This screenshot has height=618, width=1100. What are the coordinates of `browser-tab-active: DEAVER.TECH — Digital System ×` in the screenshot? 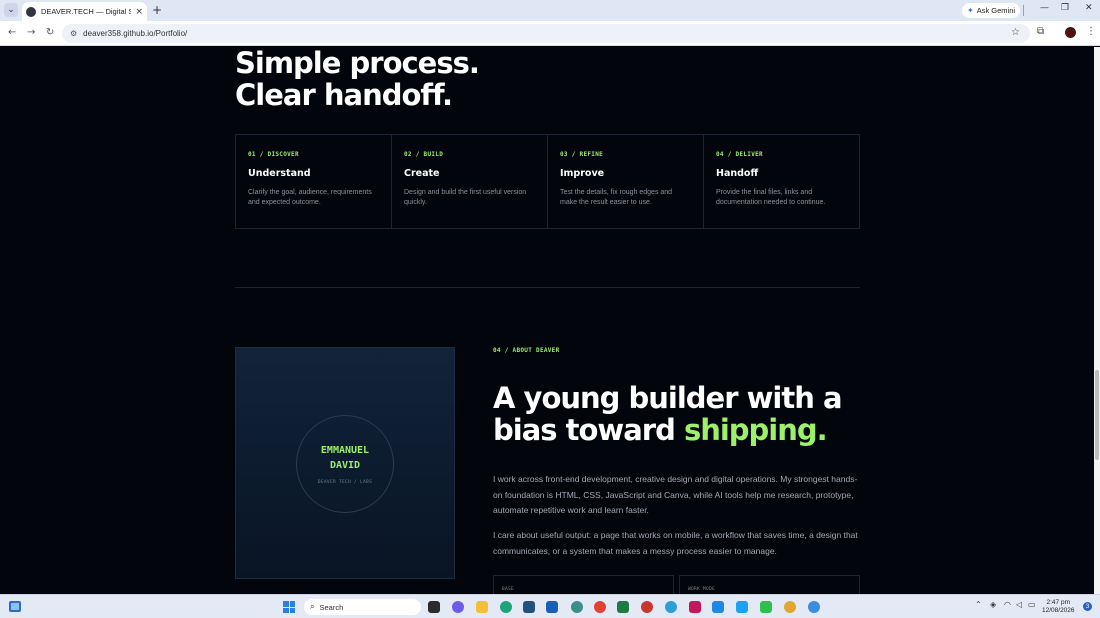 It's located at (84, 11).